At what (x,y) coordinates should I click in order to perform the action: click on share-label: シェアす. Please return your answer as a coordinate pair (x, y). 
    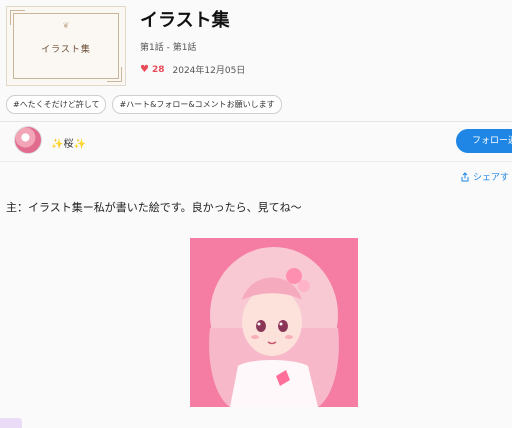
    Looking at the image, I should click on (491, 178).